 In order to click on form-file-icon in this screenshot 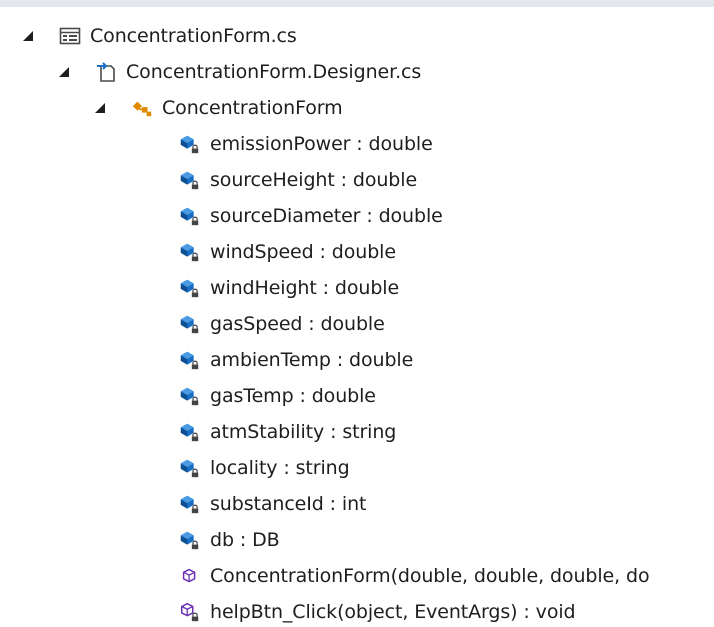, I will do `click(70, 36)`.